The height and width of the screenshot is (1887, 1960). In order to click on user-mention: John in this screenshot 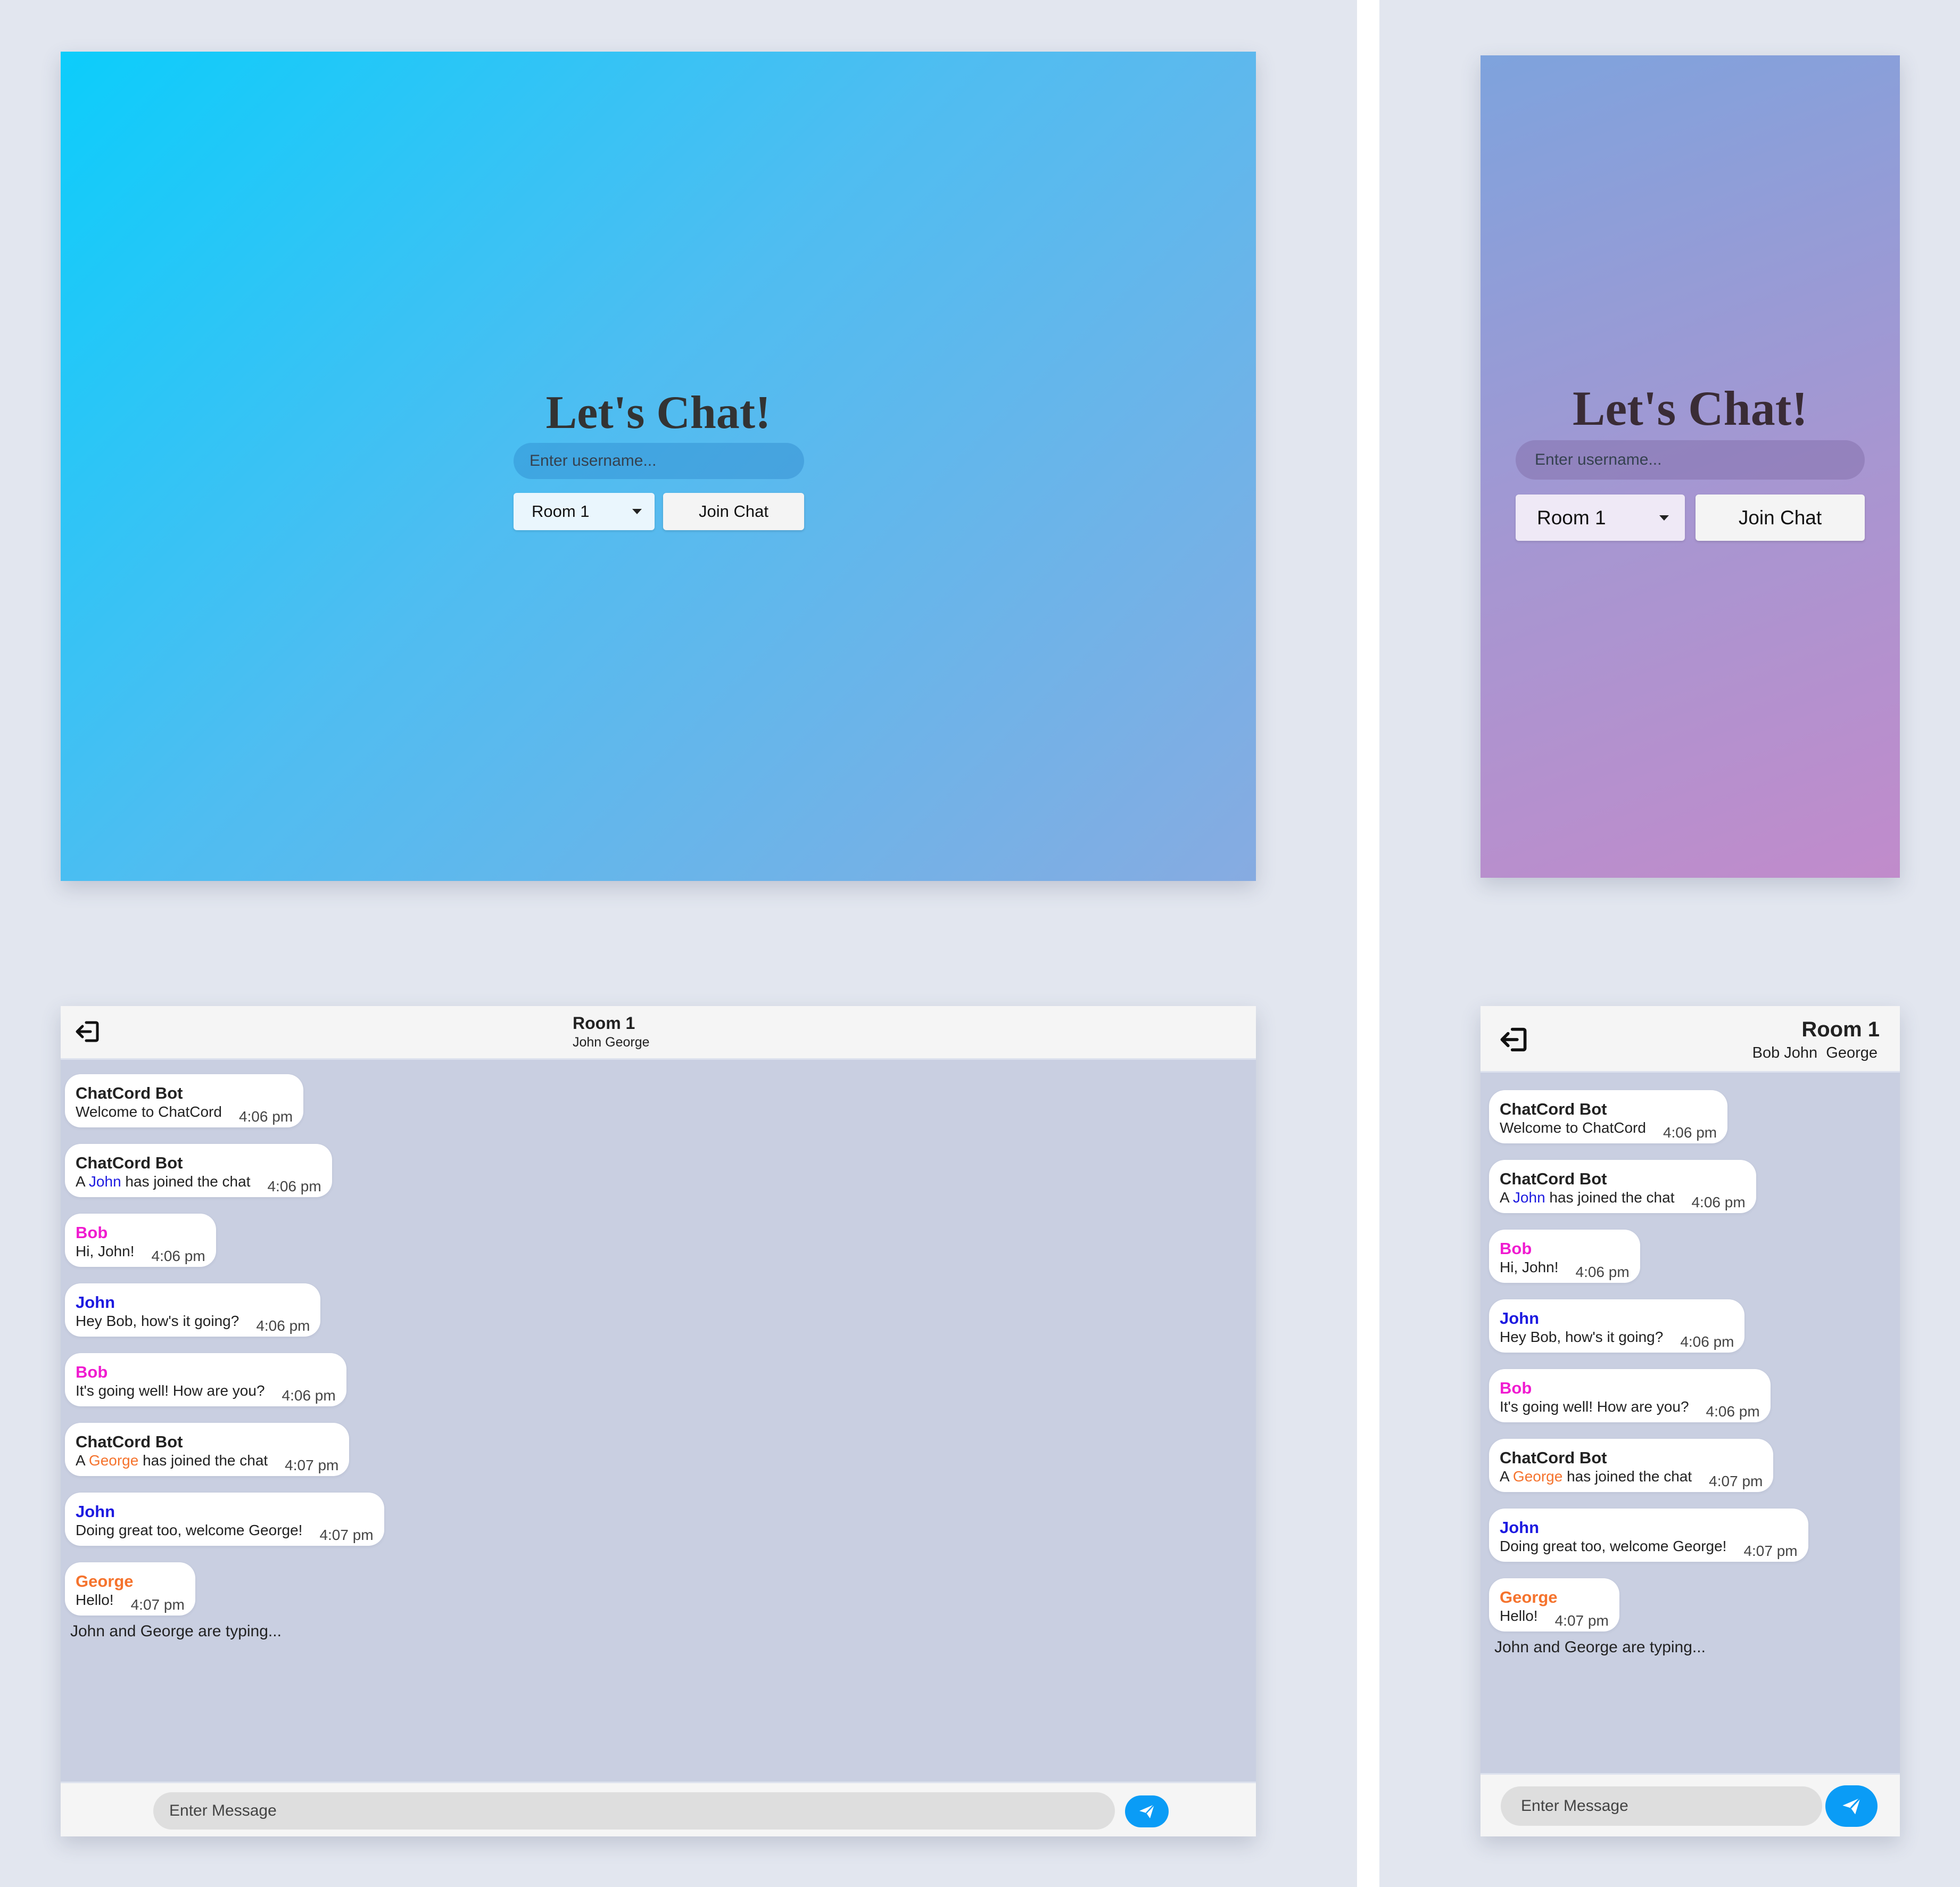, I will do `click(1528, 1197)`.